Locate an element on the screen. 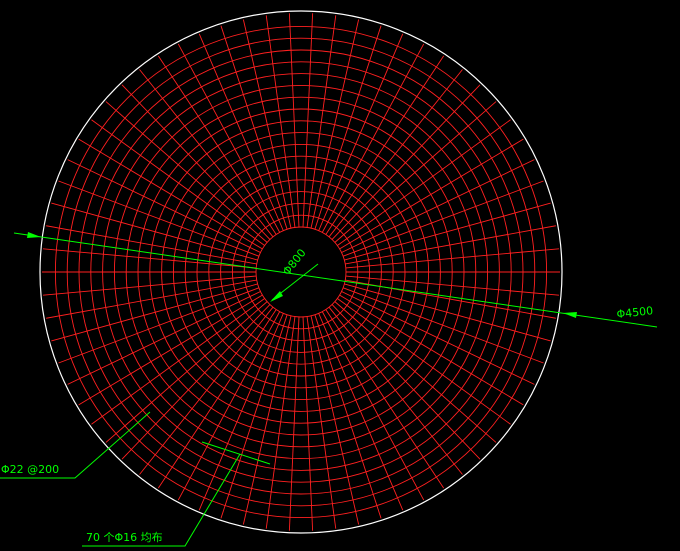 The height and width of the screenshot is (551, 680). radial-bar-label: 70 个Φ16 均布 is located at coordinates (124, 537).